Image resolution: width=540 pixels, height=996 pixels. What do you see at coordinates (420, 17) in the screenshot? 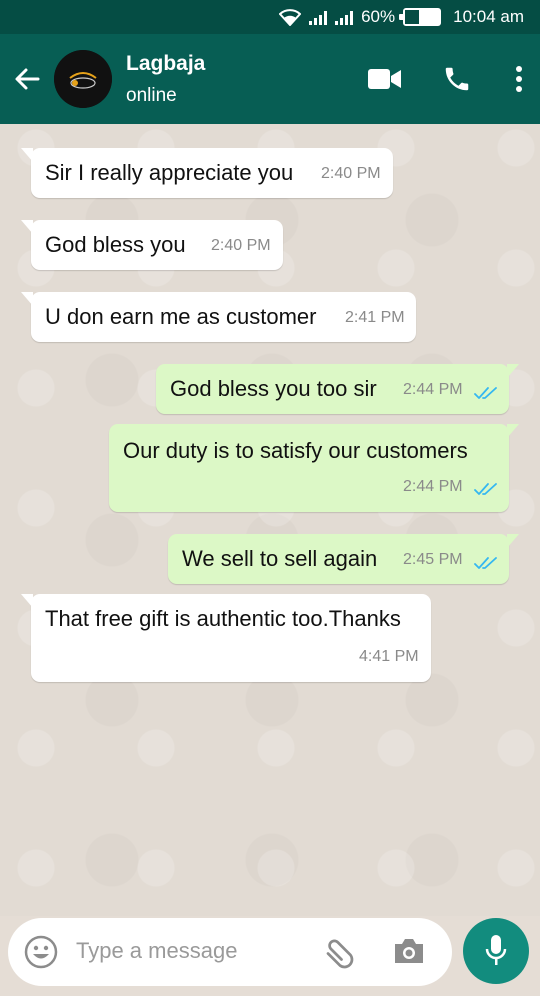
I see `battery-icon` at bounding box center [420, 17].